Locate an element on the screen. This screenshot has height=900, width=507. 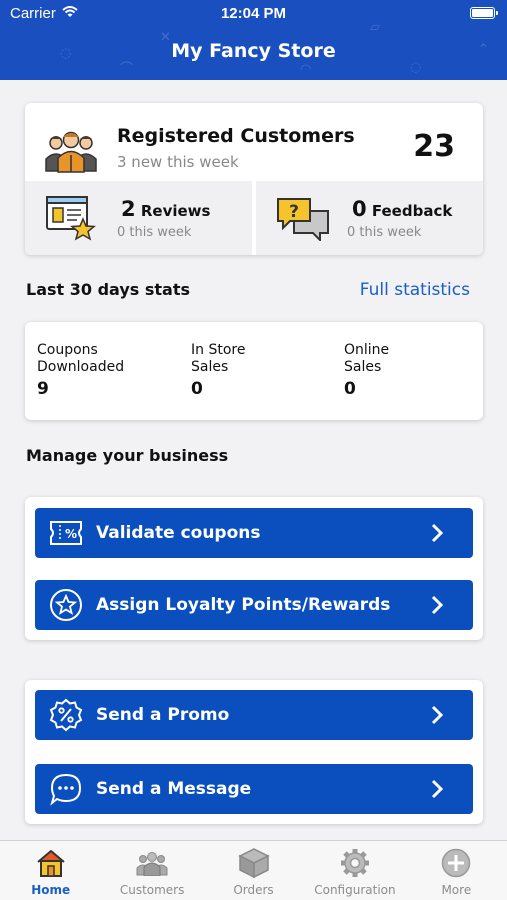
send-message-label: Send a Message is located at coordinates (174, 789).